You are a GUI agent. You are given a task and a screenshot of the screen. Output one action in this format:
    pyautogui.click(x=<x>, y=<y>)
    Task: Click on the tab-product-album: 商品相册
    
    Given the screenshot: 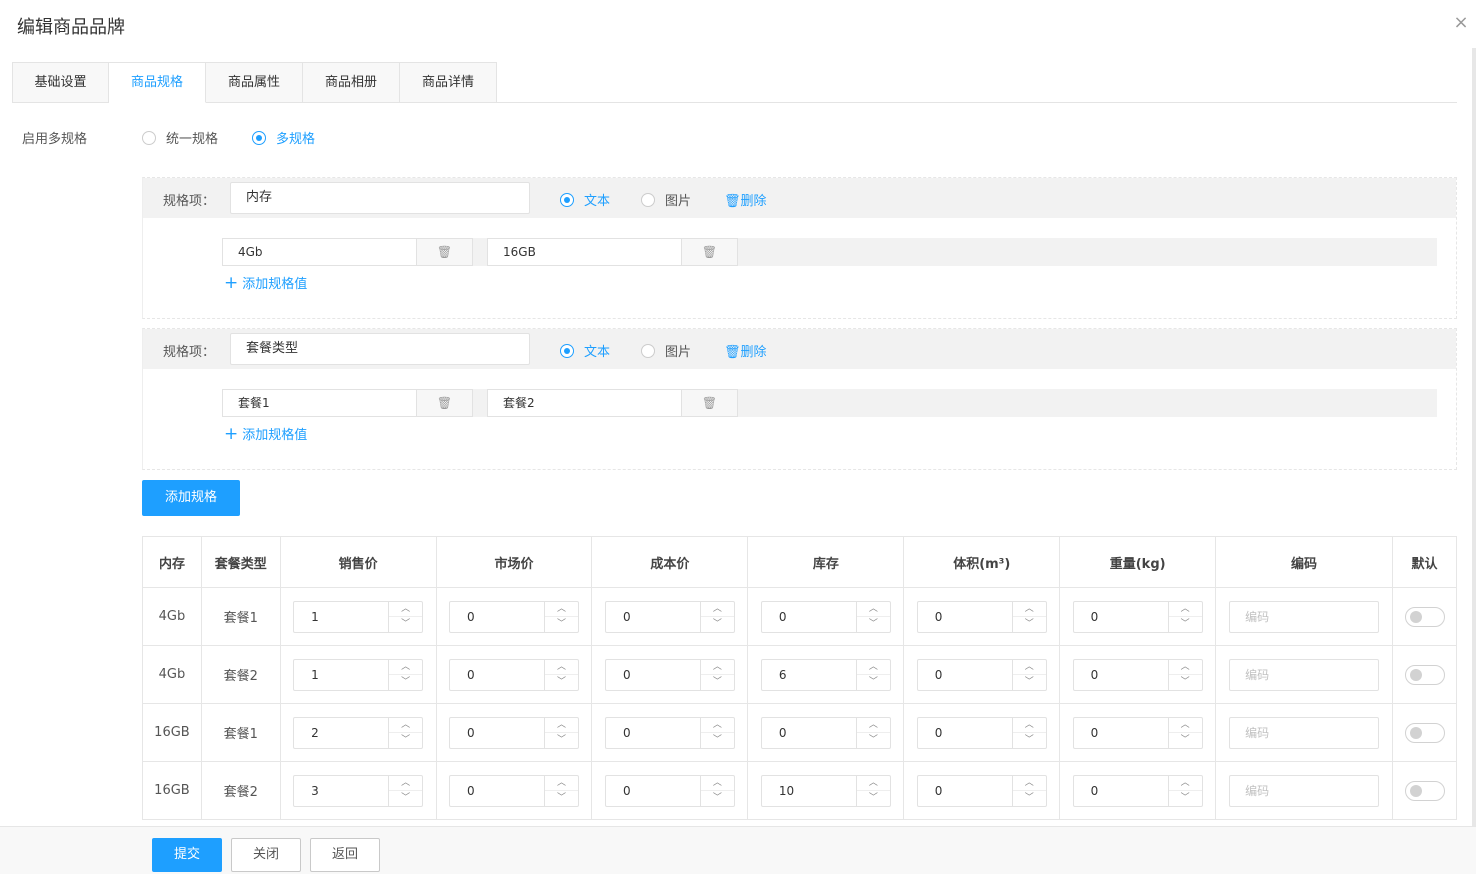 What is the action you would take?
    pyautogui.click(x=351, y=82)
    